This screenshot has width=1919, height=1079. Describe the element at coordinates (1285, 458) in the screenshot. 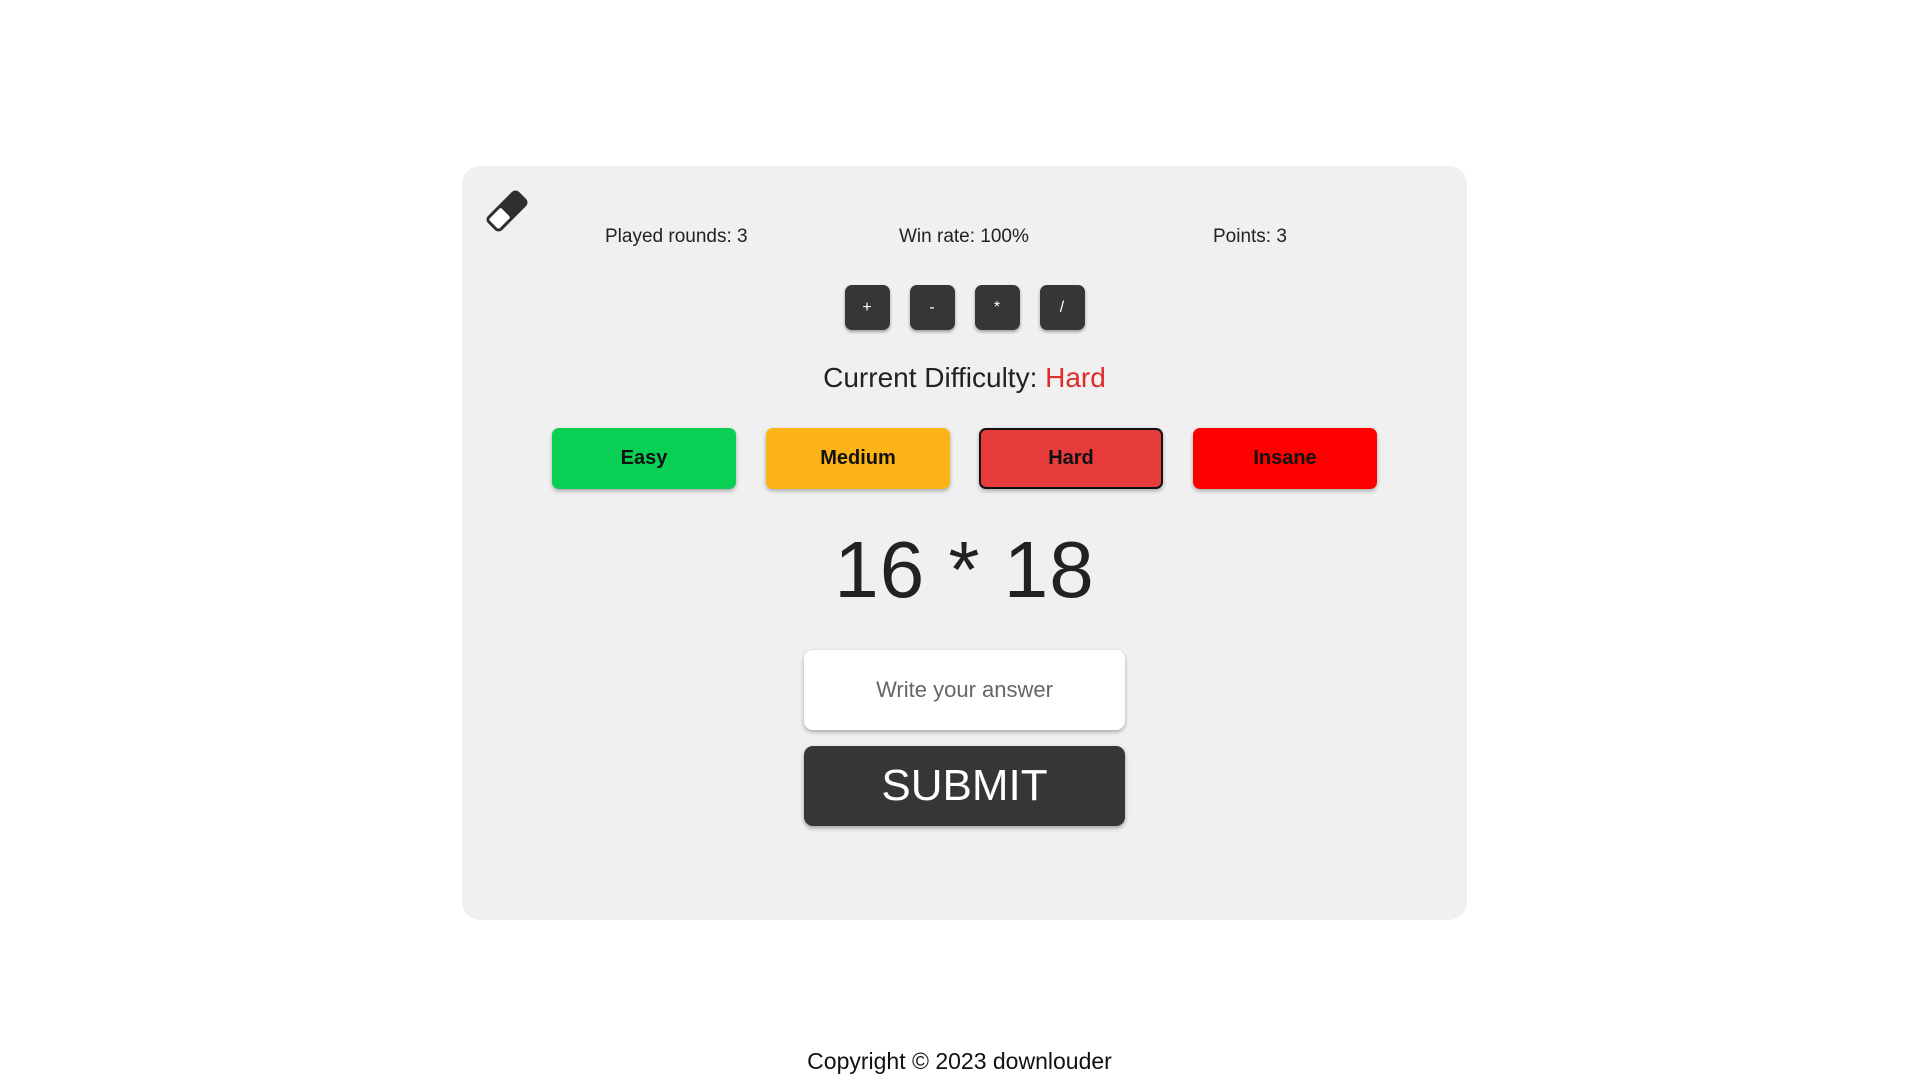

I see `insane-button: Insane` at that location.